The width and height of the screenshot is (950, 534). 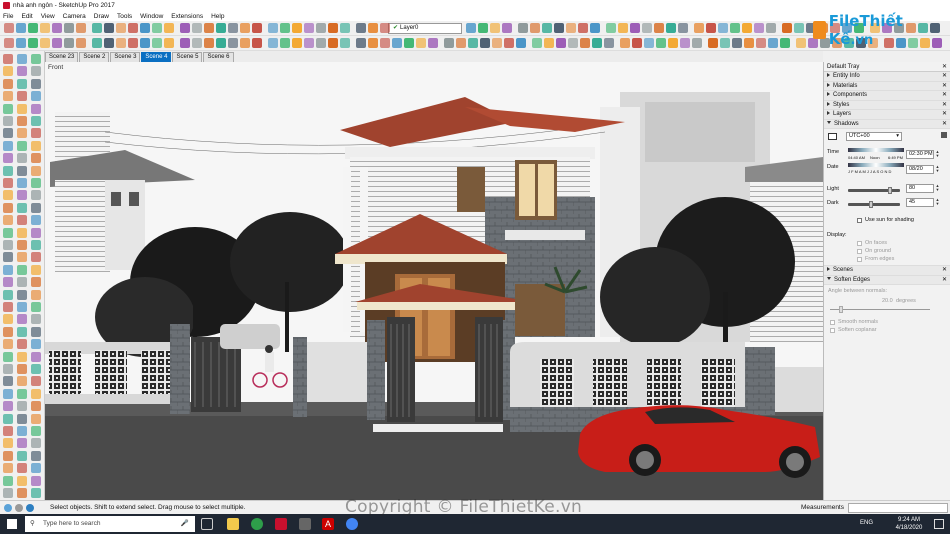 What do you see at coordinates (19, 508) in the screenshot?
I see `credits-icon` at bounding box center [19, 508].